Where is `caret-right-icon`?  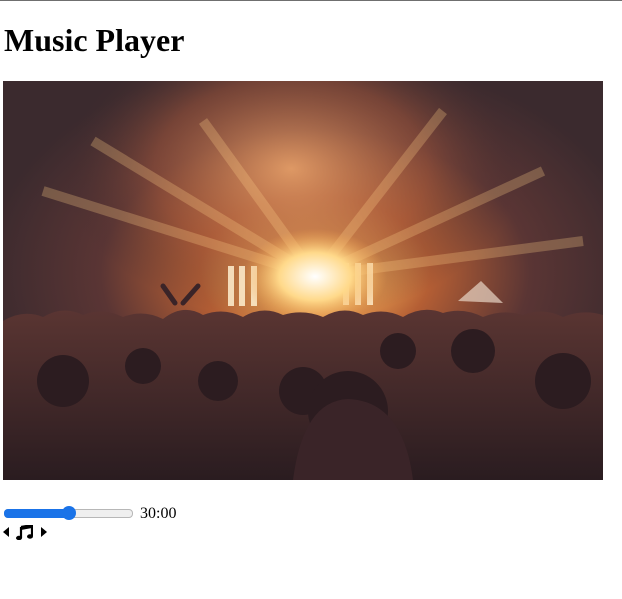
caret-right-icon is located at coordinates (44, 532).